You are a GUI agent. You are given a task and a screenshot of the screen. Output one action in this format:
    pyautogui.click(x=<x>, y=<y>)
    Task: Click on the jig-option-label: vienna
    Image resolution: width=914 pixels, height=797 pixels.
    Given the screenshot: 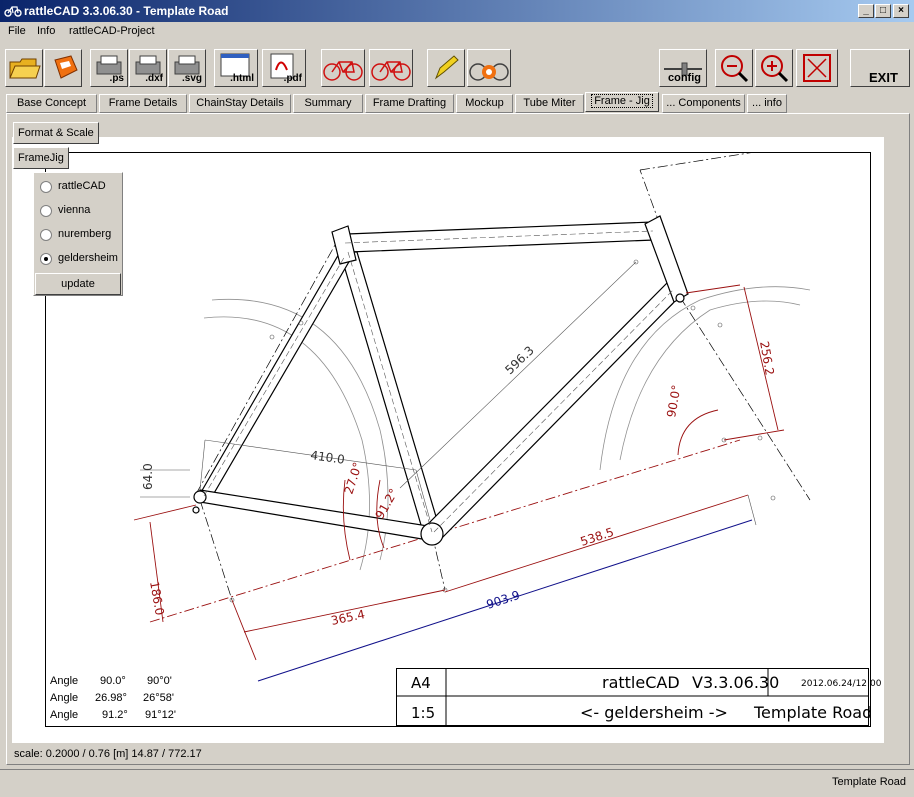 What is the action you would take?
    pyautogui.click(x=74, y=210)
    